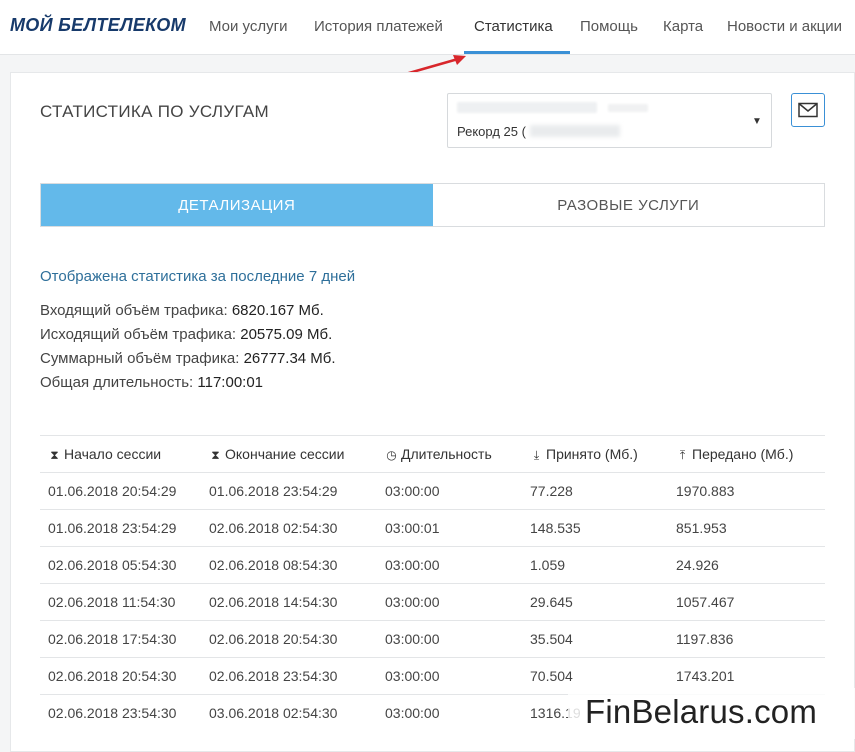 This screenshot has width=855, height=752. I want to click on header-label: Окончание сессии, so click(285, 454).